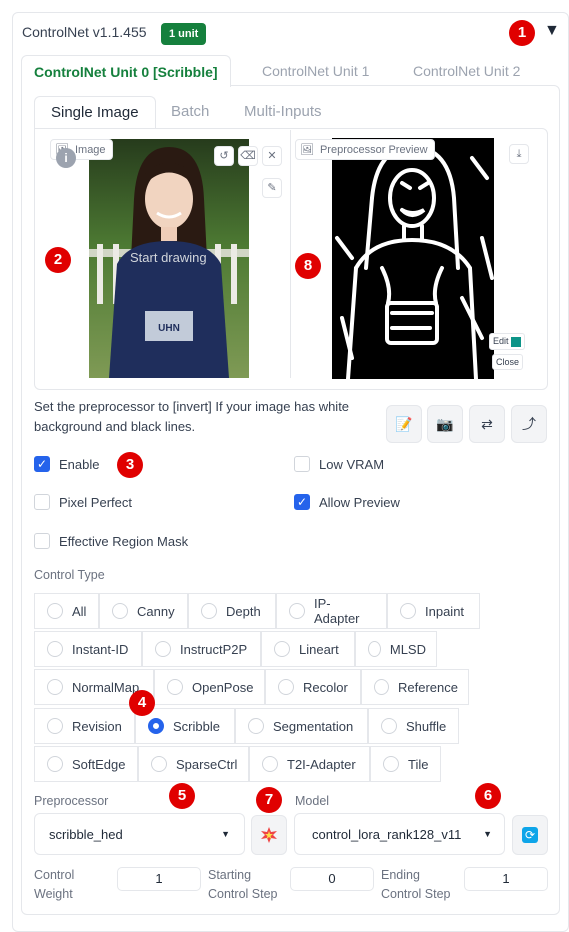  I want to click on control-type-option: MLSD, so click(396, 649).